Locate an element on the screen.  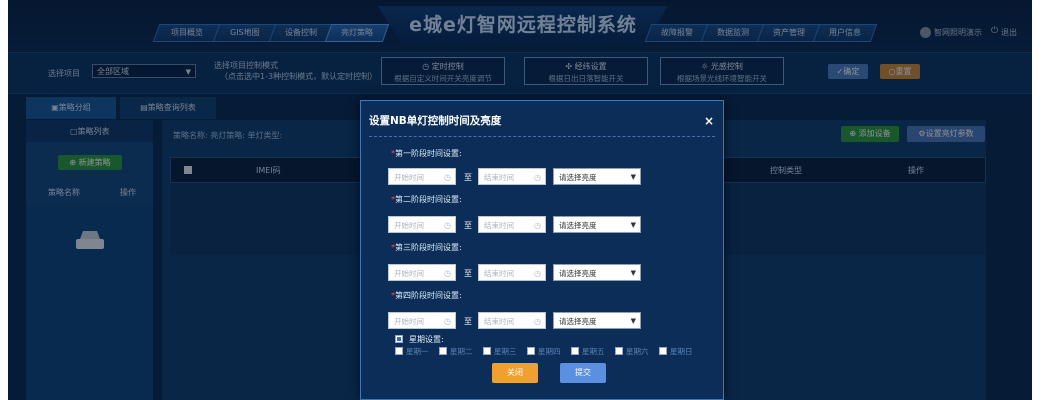
title-divider is located at coordinates (542, 136).